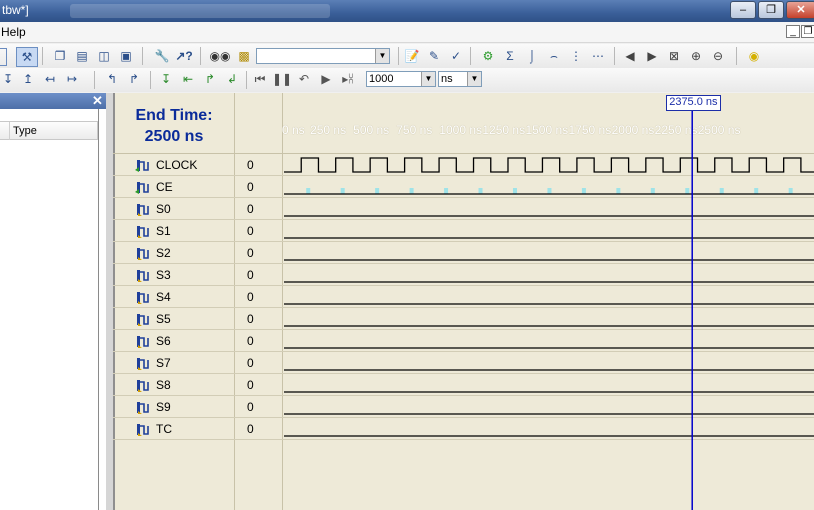 The image size is (814, 510). I want to click on menu-bar: Help, so click(407, 32).